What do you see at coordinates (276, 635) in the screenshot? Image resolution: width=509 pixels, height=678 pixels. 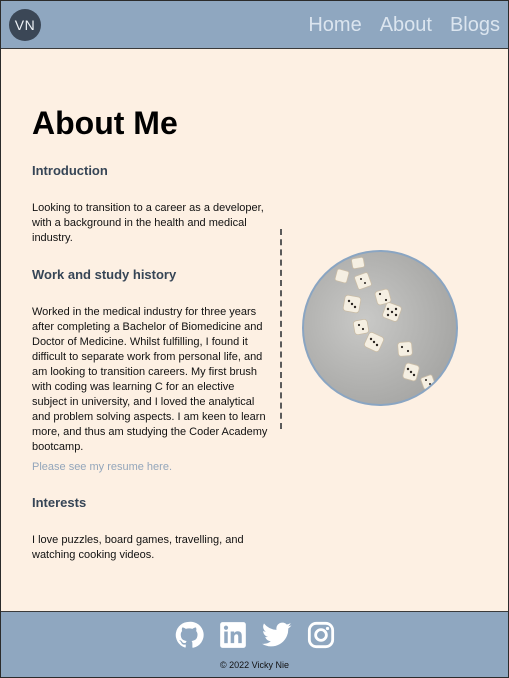 I see `twitter-icon` at bounding box center [276, 635].